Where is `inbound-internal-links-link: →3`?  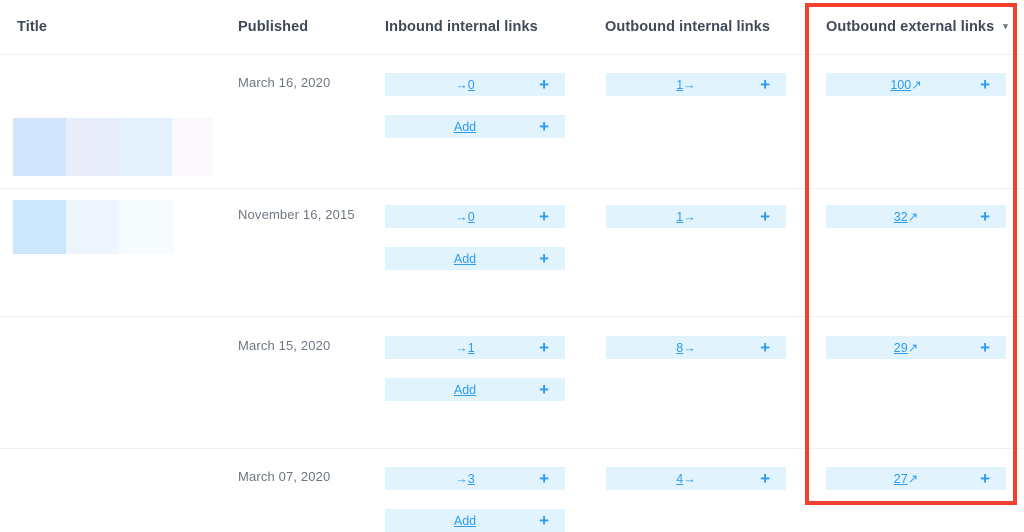 inbound-internal-links-link: →3 is located at coordinates (464, 479).